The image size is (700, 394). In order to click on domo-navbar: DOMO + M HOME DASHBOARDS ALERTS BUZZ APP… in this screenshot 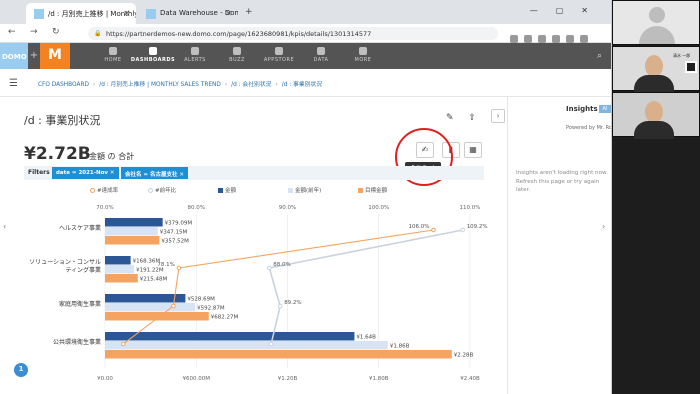, I will do `click(305, 56)`.